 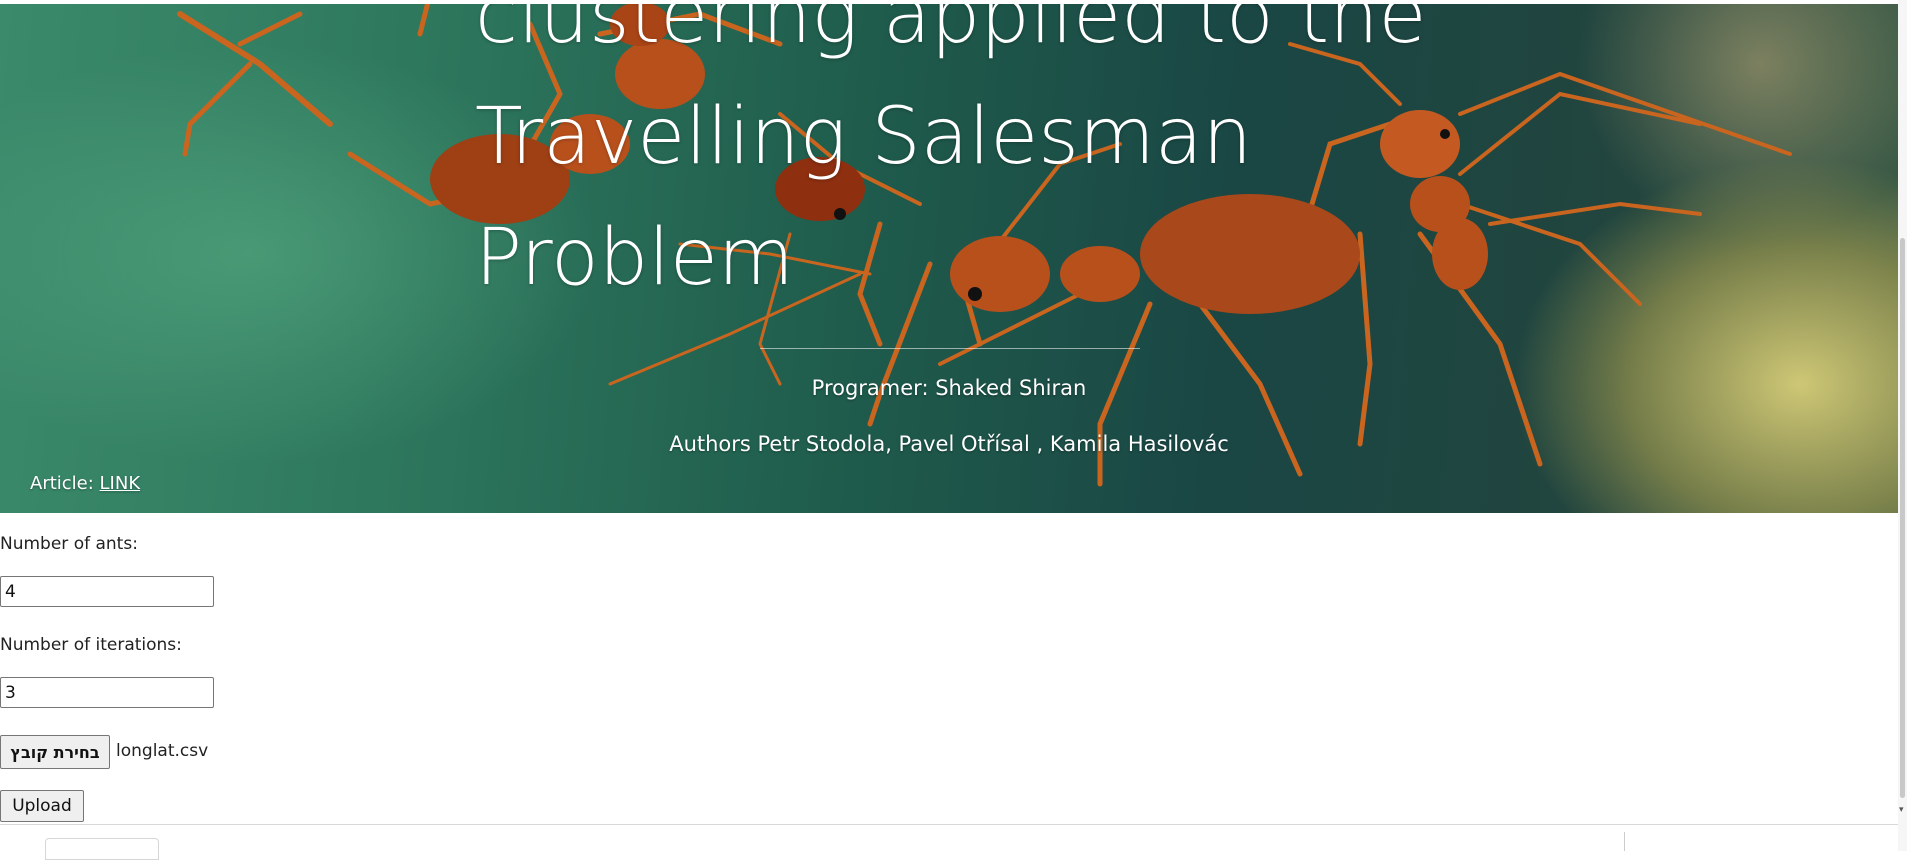 I want to click on choose-file-button: בחירת קובץ, so click(x=55, y=752).